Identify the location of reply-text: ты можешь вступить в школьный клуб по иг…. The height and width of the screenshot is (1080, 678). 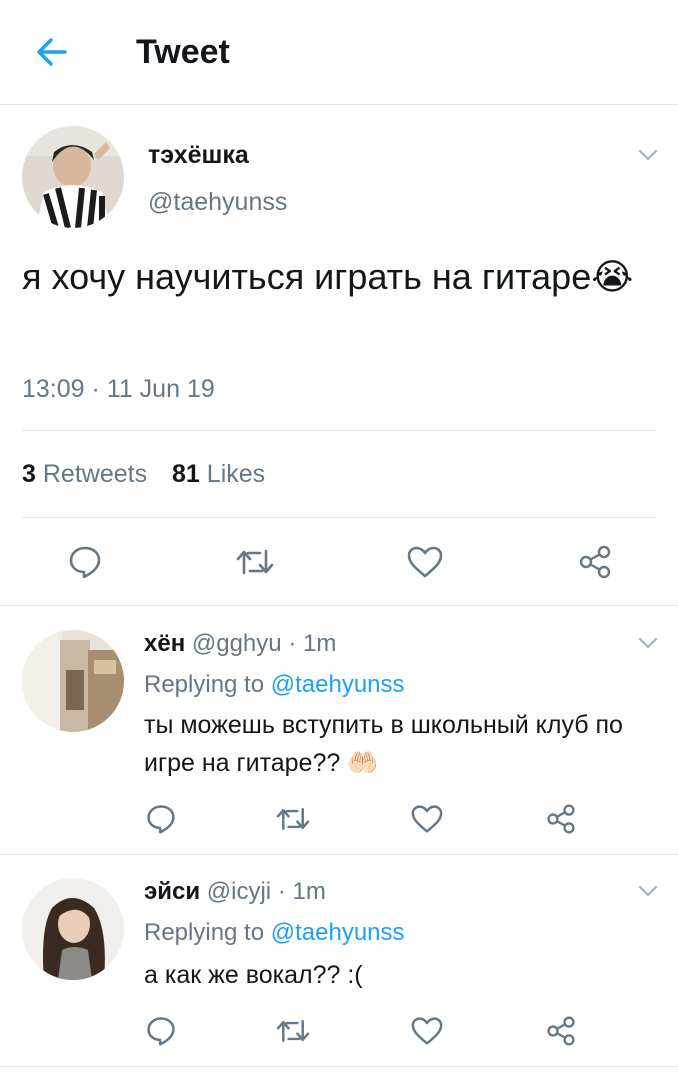
(384, 744).